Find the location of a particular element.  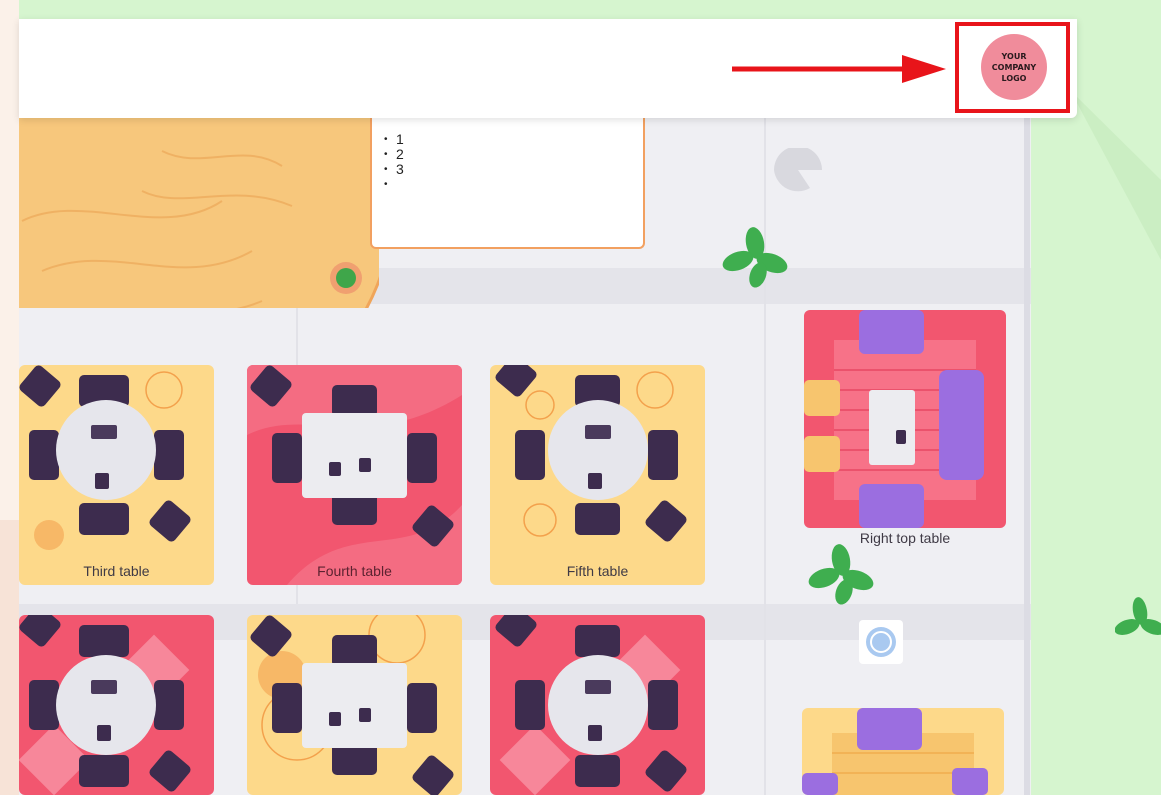

company-logo: YOUR COMPANY LOGO is located at coordinates (1014, 67).